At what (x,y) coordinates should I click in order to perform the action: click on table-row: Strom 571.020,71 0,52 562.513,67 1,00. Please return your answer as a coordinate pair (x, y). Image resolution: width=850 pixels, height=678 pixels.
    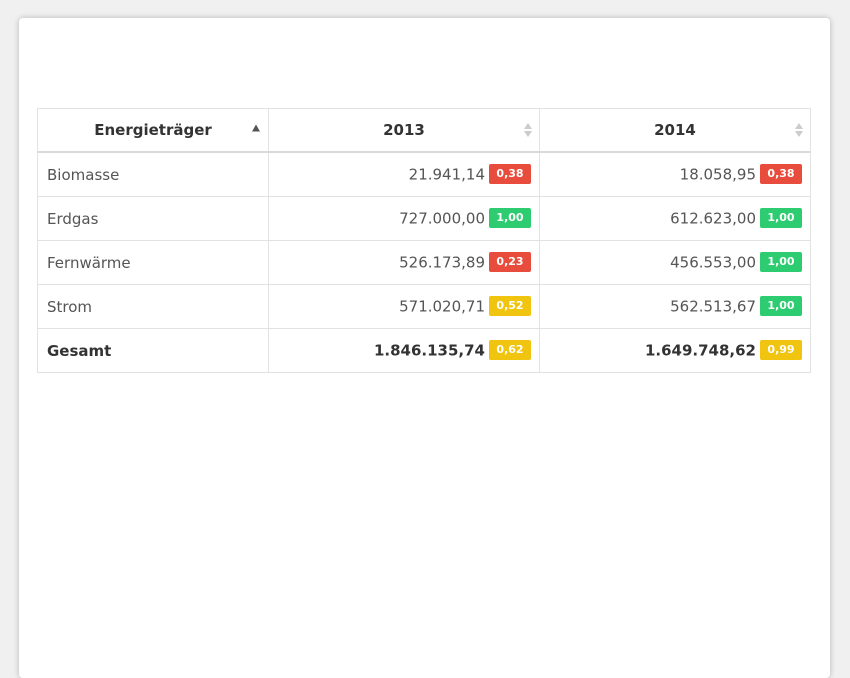
    Looking at the image, I should click on (424, 306).